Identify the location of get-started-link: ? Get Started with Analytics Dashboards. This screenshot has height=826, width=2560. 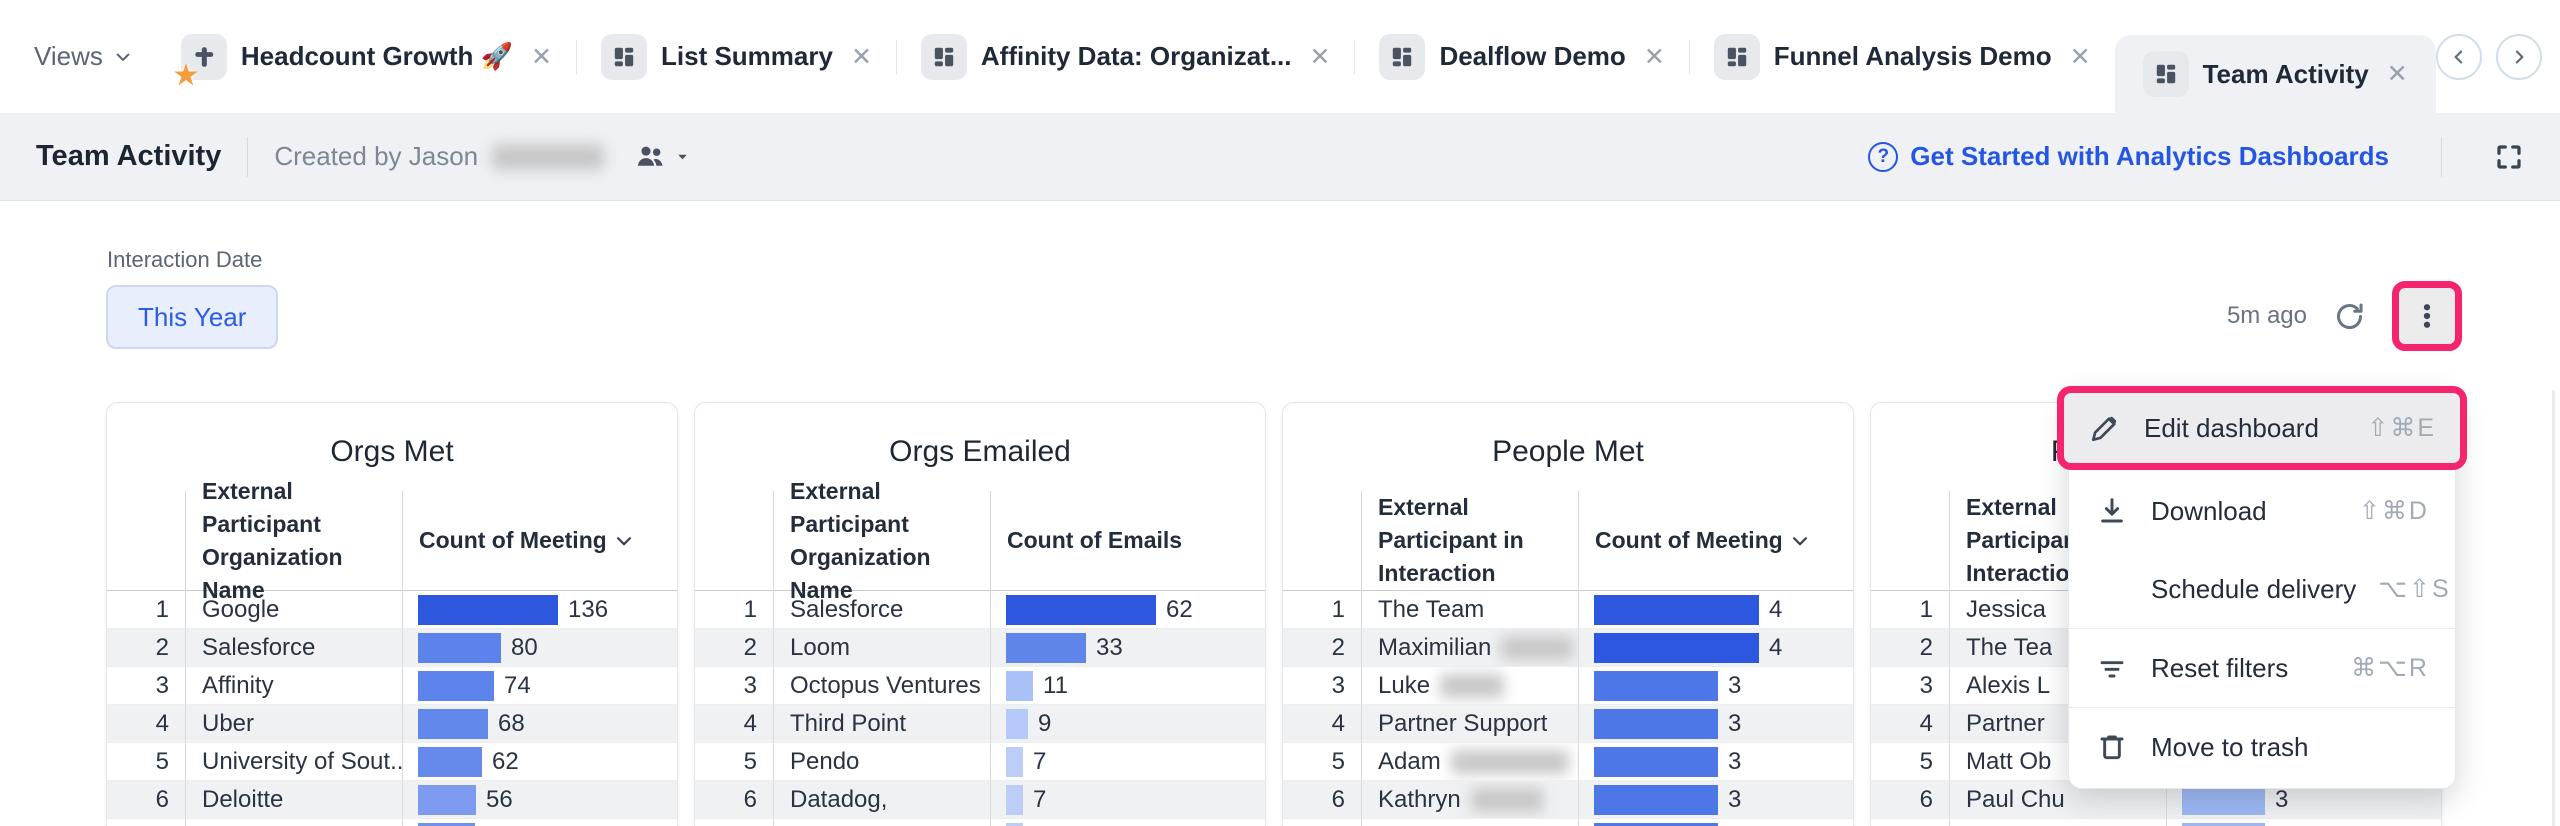
(2128, 156).